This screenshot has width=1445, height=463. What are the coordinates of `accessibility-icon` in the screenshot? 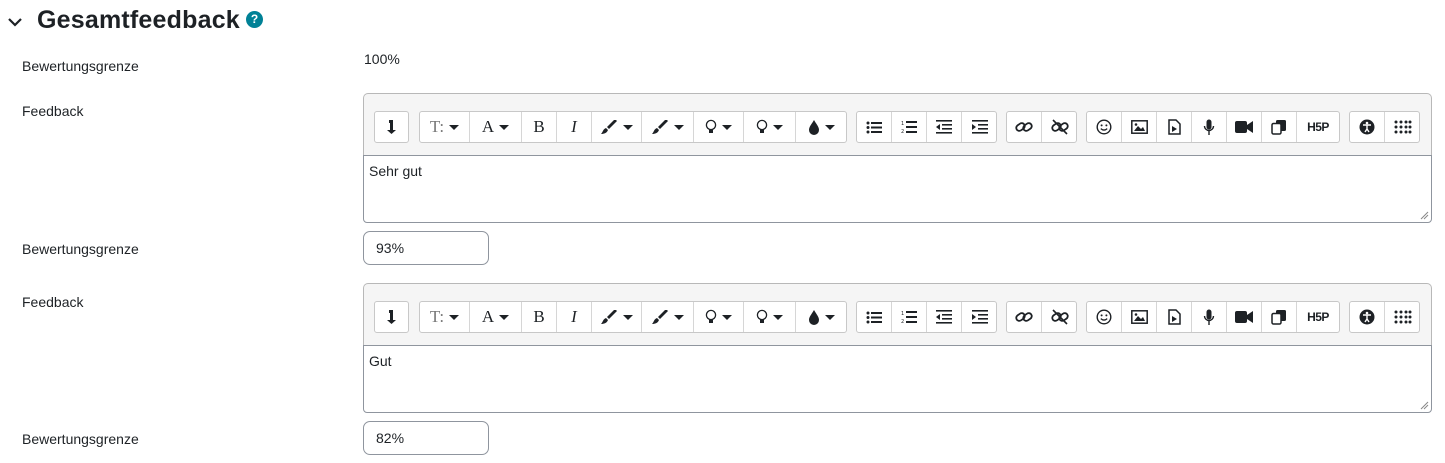 It's located at (1367, 317).